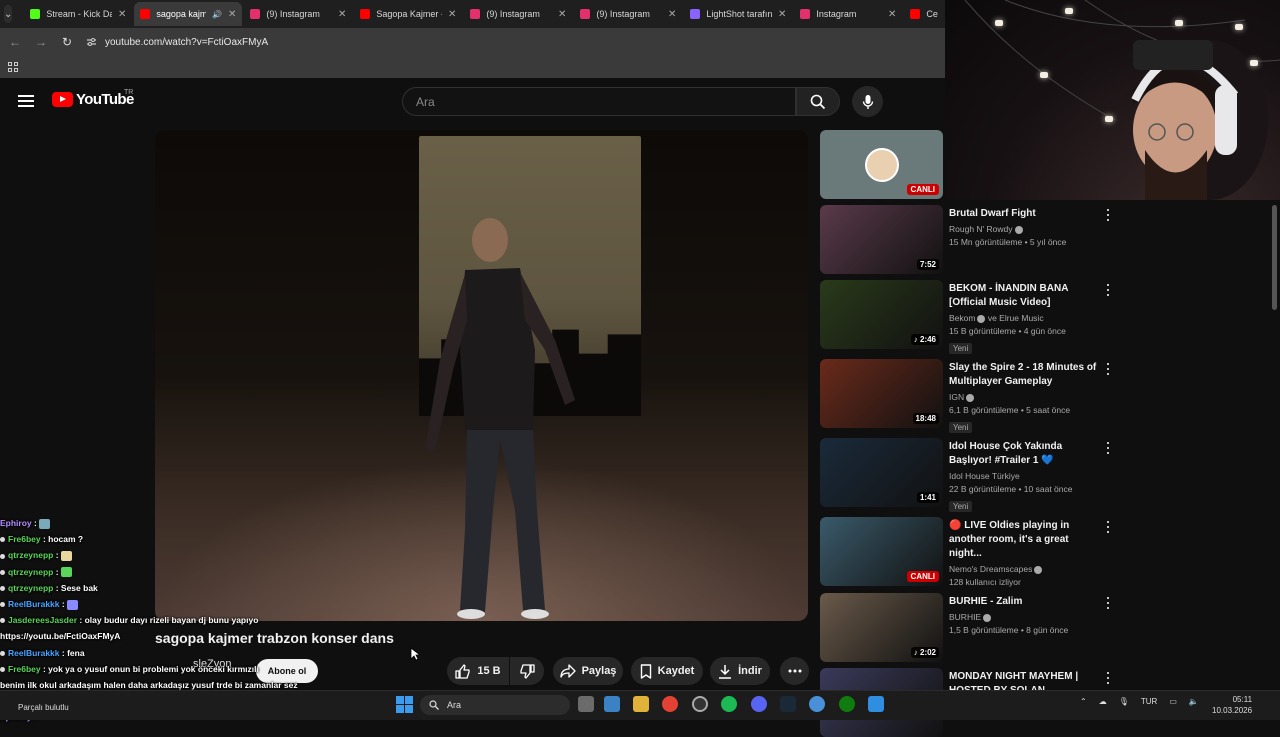 This screenshot has width=1280, height=737. What do you see at coordinates (961, 348) in the screenshot?
I see `new-badge: Yeni` at bounding box center [961, 348].